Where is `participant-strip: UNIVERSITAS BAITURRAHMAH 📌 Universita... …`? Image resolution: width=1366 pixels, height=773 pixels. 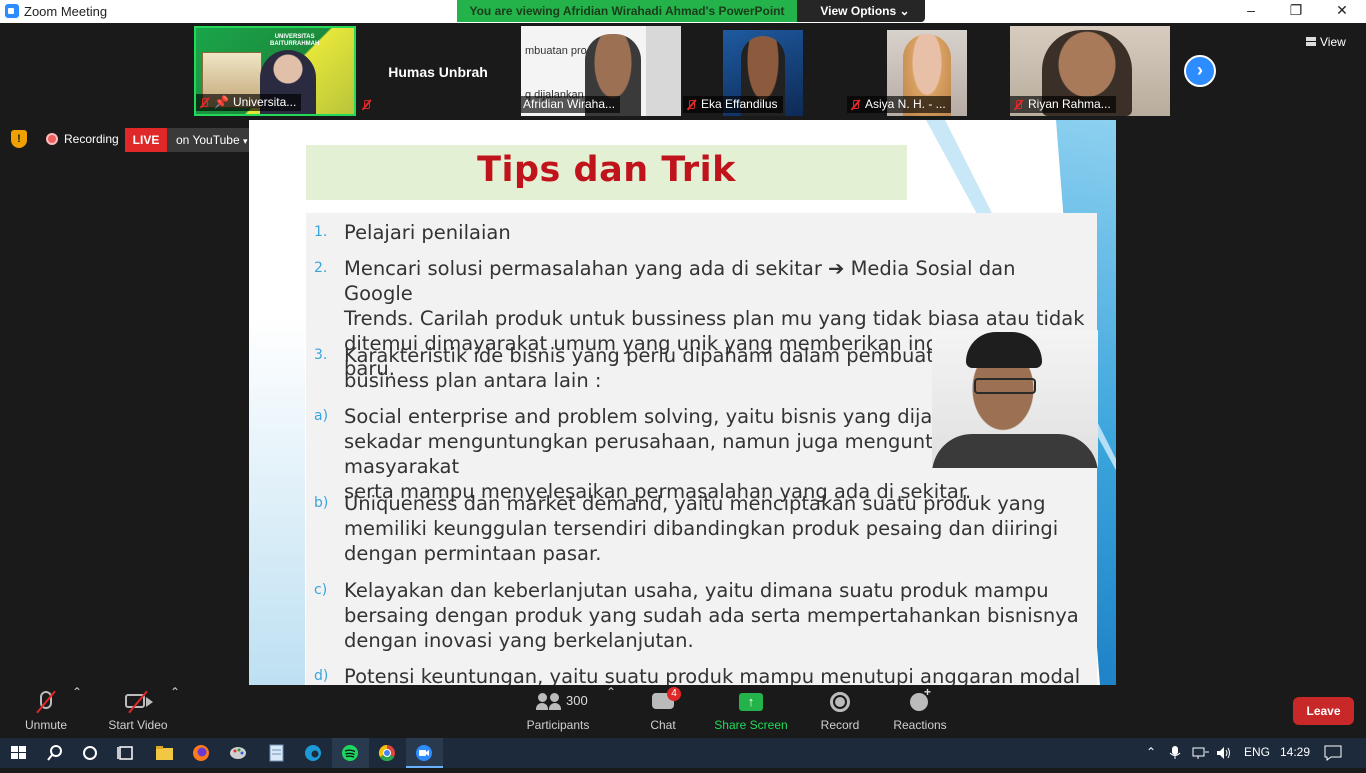
participant-strip: UNIVERSITAS BAITURRAHMAH 📌 Universita... … is located at coordinates (683, 71).